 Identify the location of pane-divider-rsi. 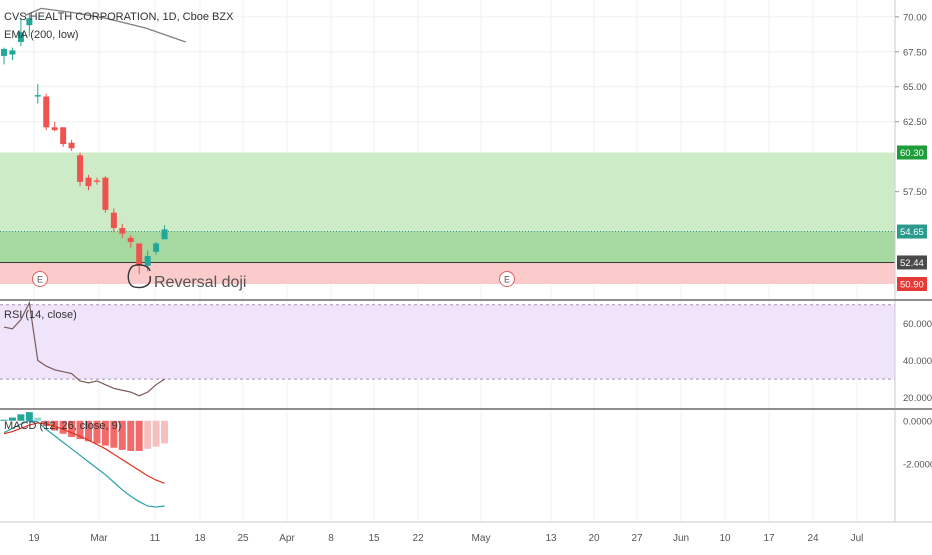
(466, 300).